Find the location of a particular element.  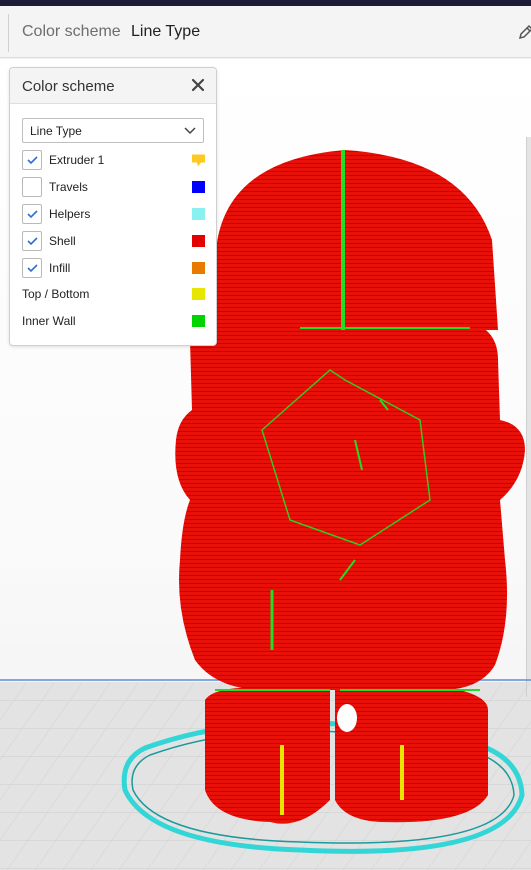

legend-label-helpers: Helpers is located at coordinates (70, 214).